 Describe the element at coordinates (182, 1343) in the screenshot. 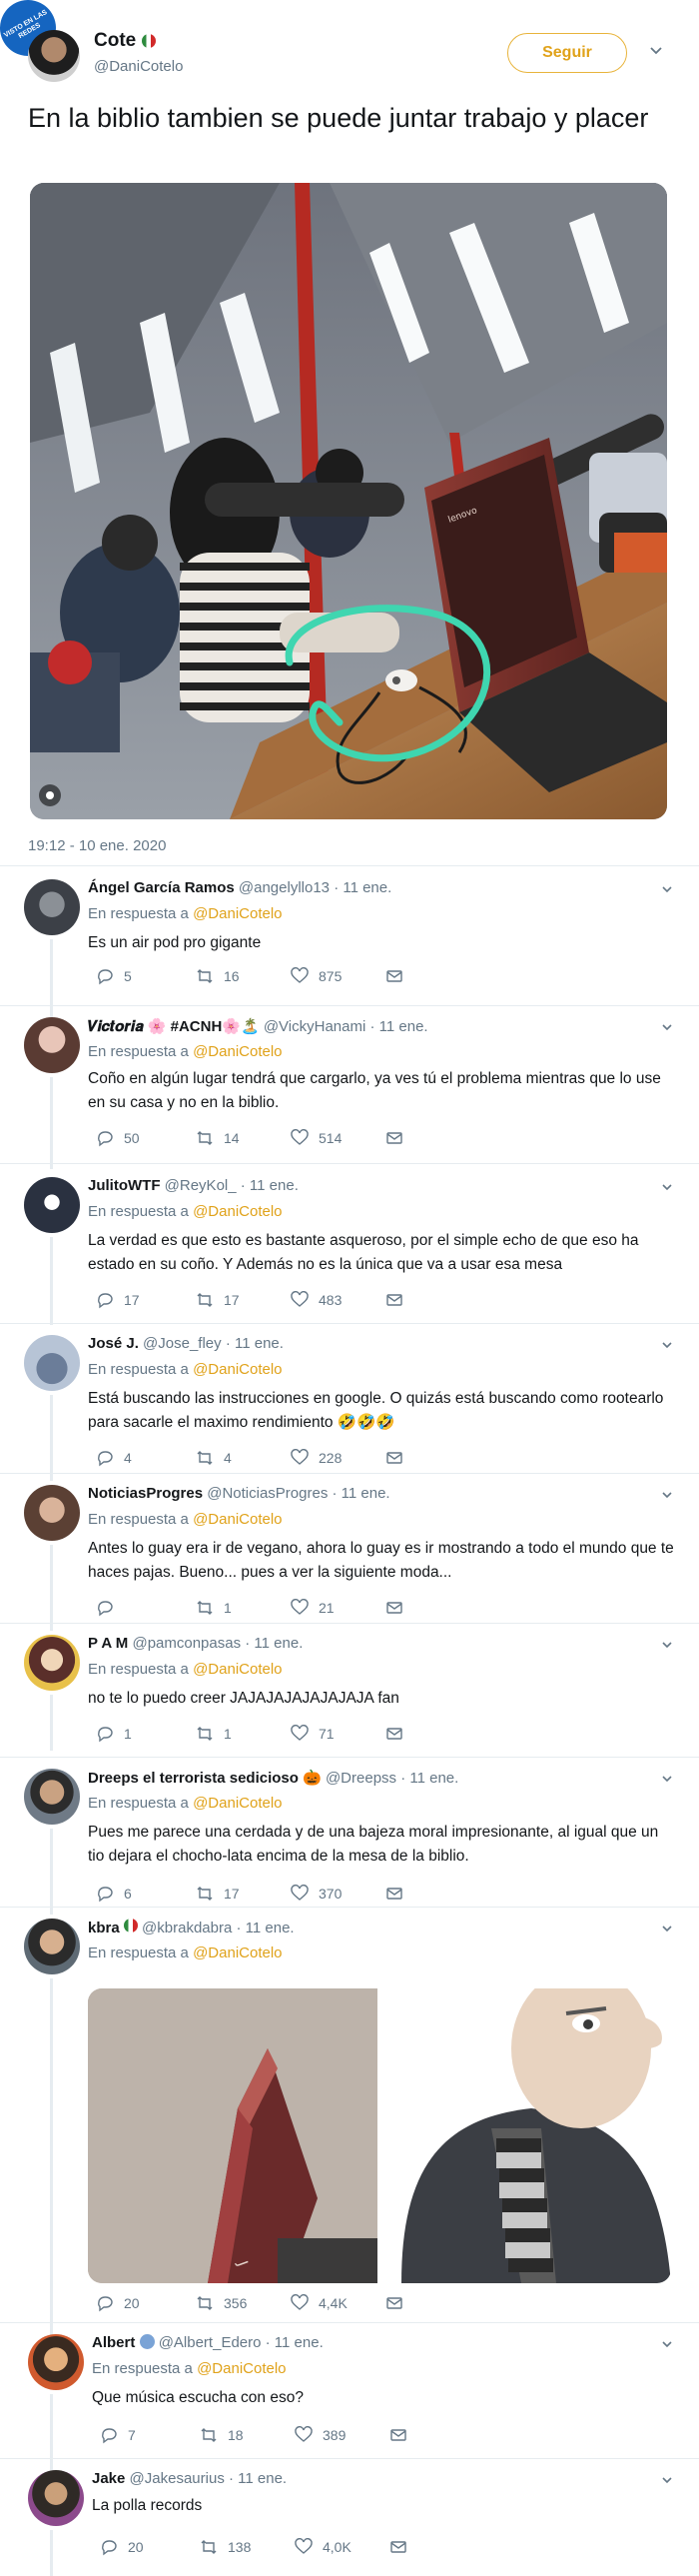

I see `author-handle: @Jose_fley` at that location.